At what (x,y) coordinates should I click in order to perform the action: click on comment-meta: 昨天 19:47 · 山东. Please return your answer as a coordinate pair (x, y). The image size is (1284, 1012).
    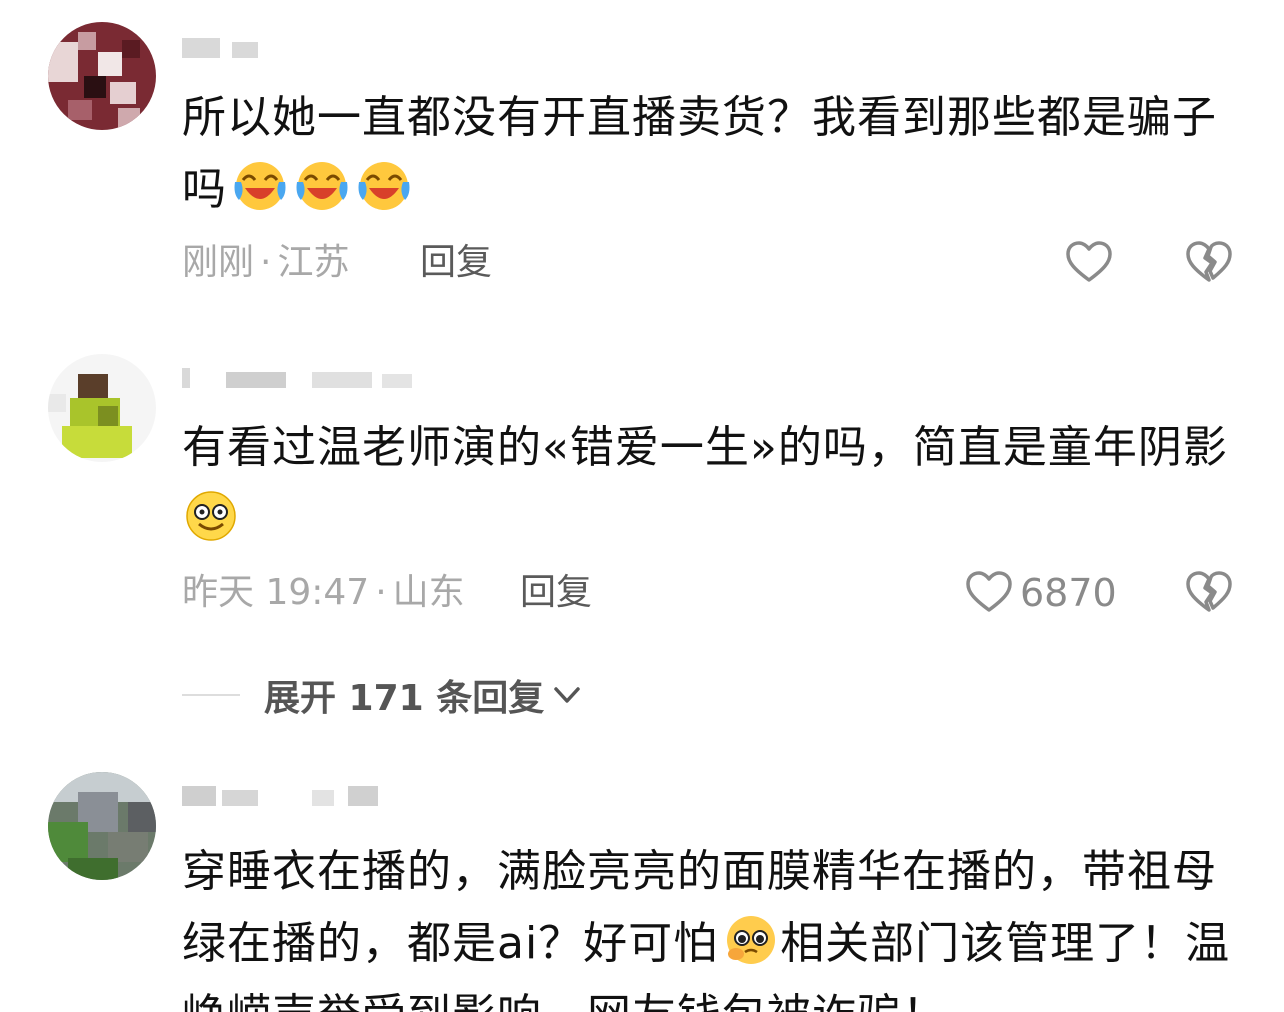
    Looking at the image, I should click on (323, 593).